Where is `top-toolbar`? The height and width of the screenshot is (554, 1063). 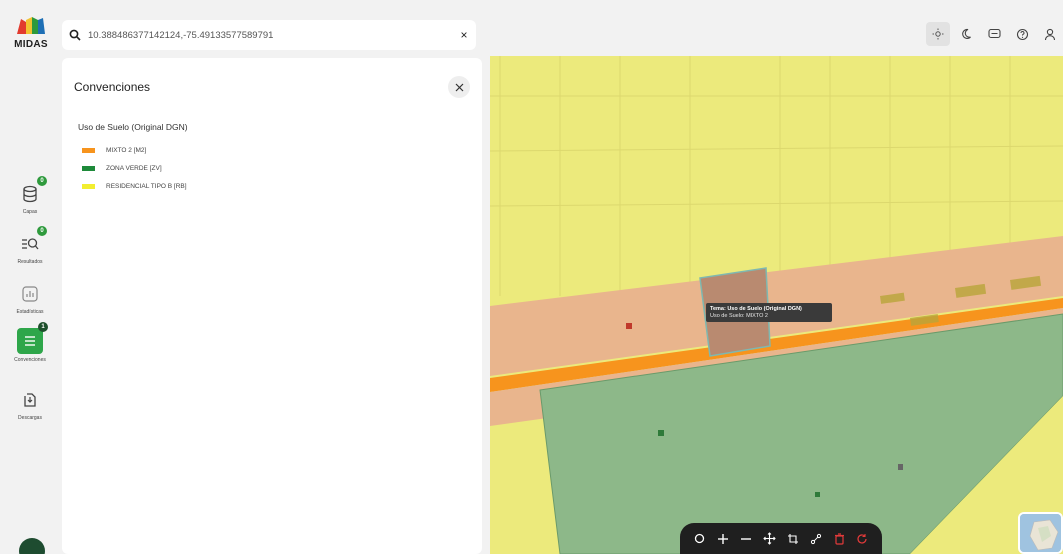
top-toolbar is located at coordinates (994, 34).